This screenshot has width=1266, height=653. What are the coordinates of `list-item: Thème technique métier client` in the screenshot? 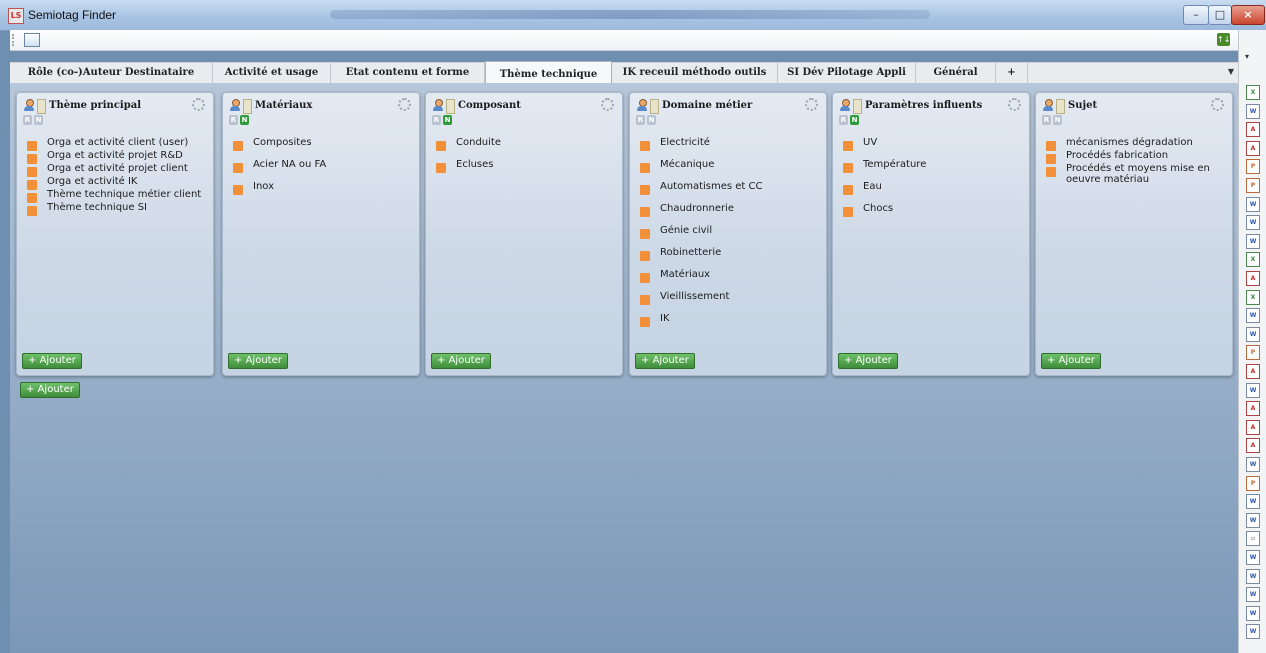 It's located at (115, 196).